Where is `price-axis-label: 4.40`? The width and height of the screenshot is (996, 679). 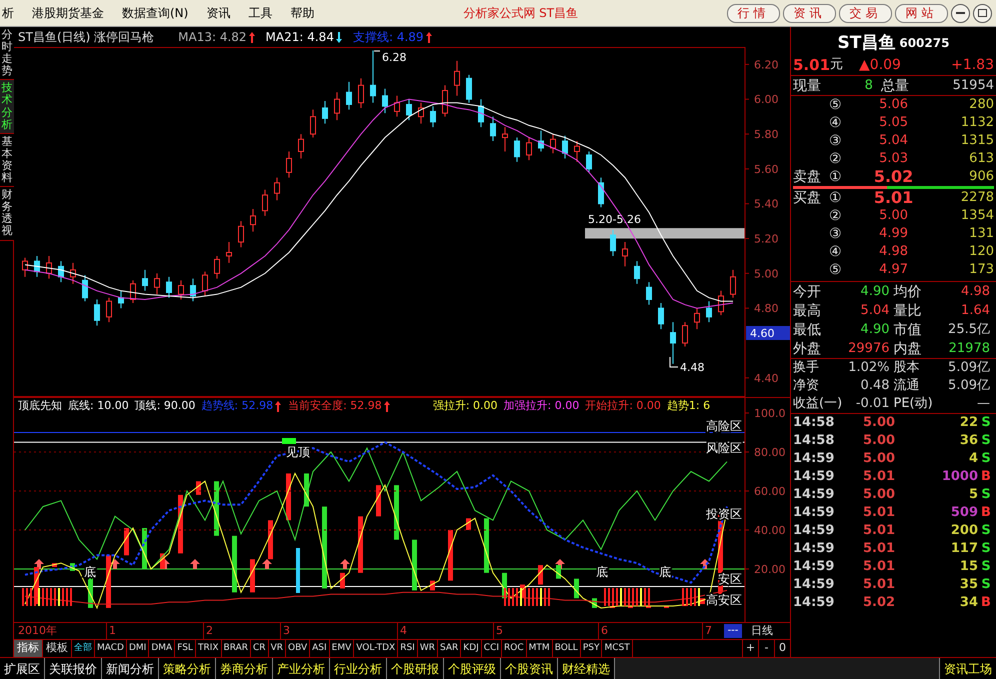
price-axis-label: 4.40 is located at coordinates (766, 378).